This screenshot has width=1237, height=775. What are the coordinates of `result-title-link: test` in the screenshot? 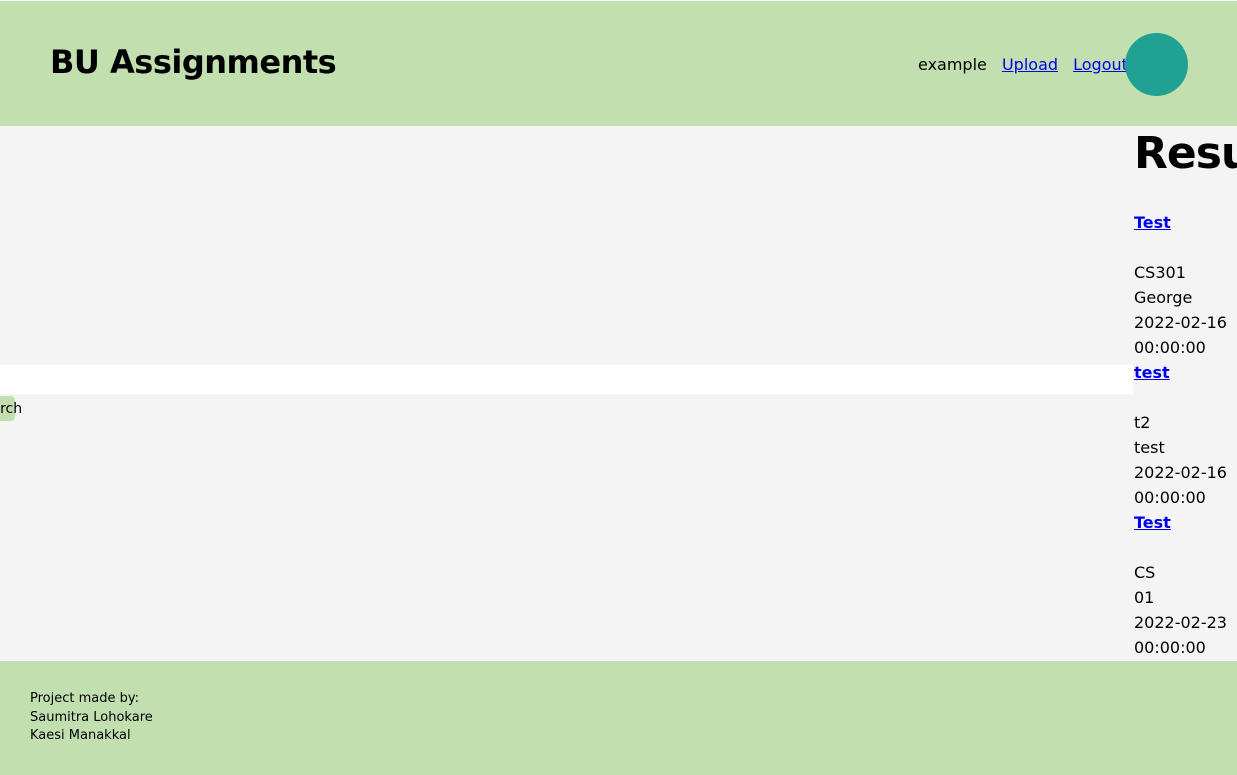 It's located at (1185, 372).